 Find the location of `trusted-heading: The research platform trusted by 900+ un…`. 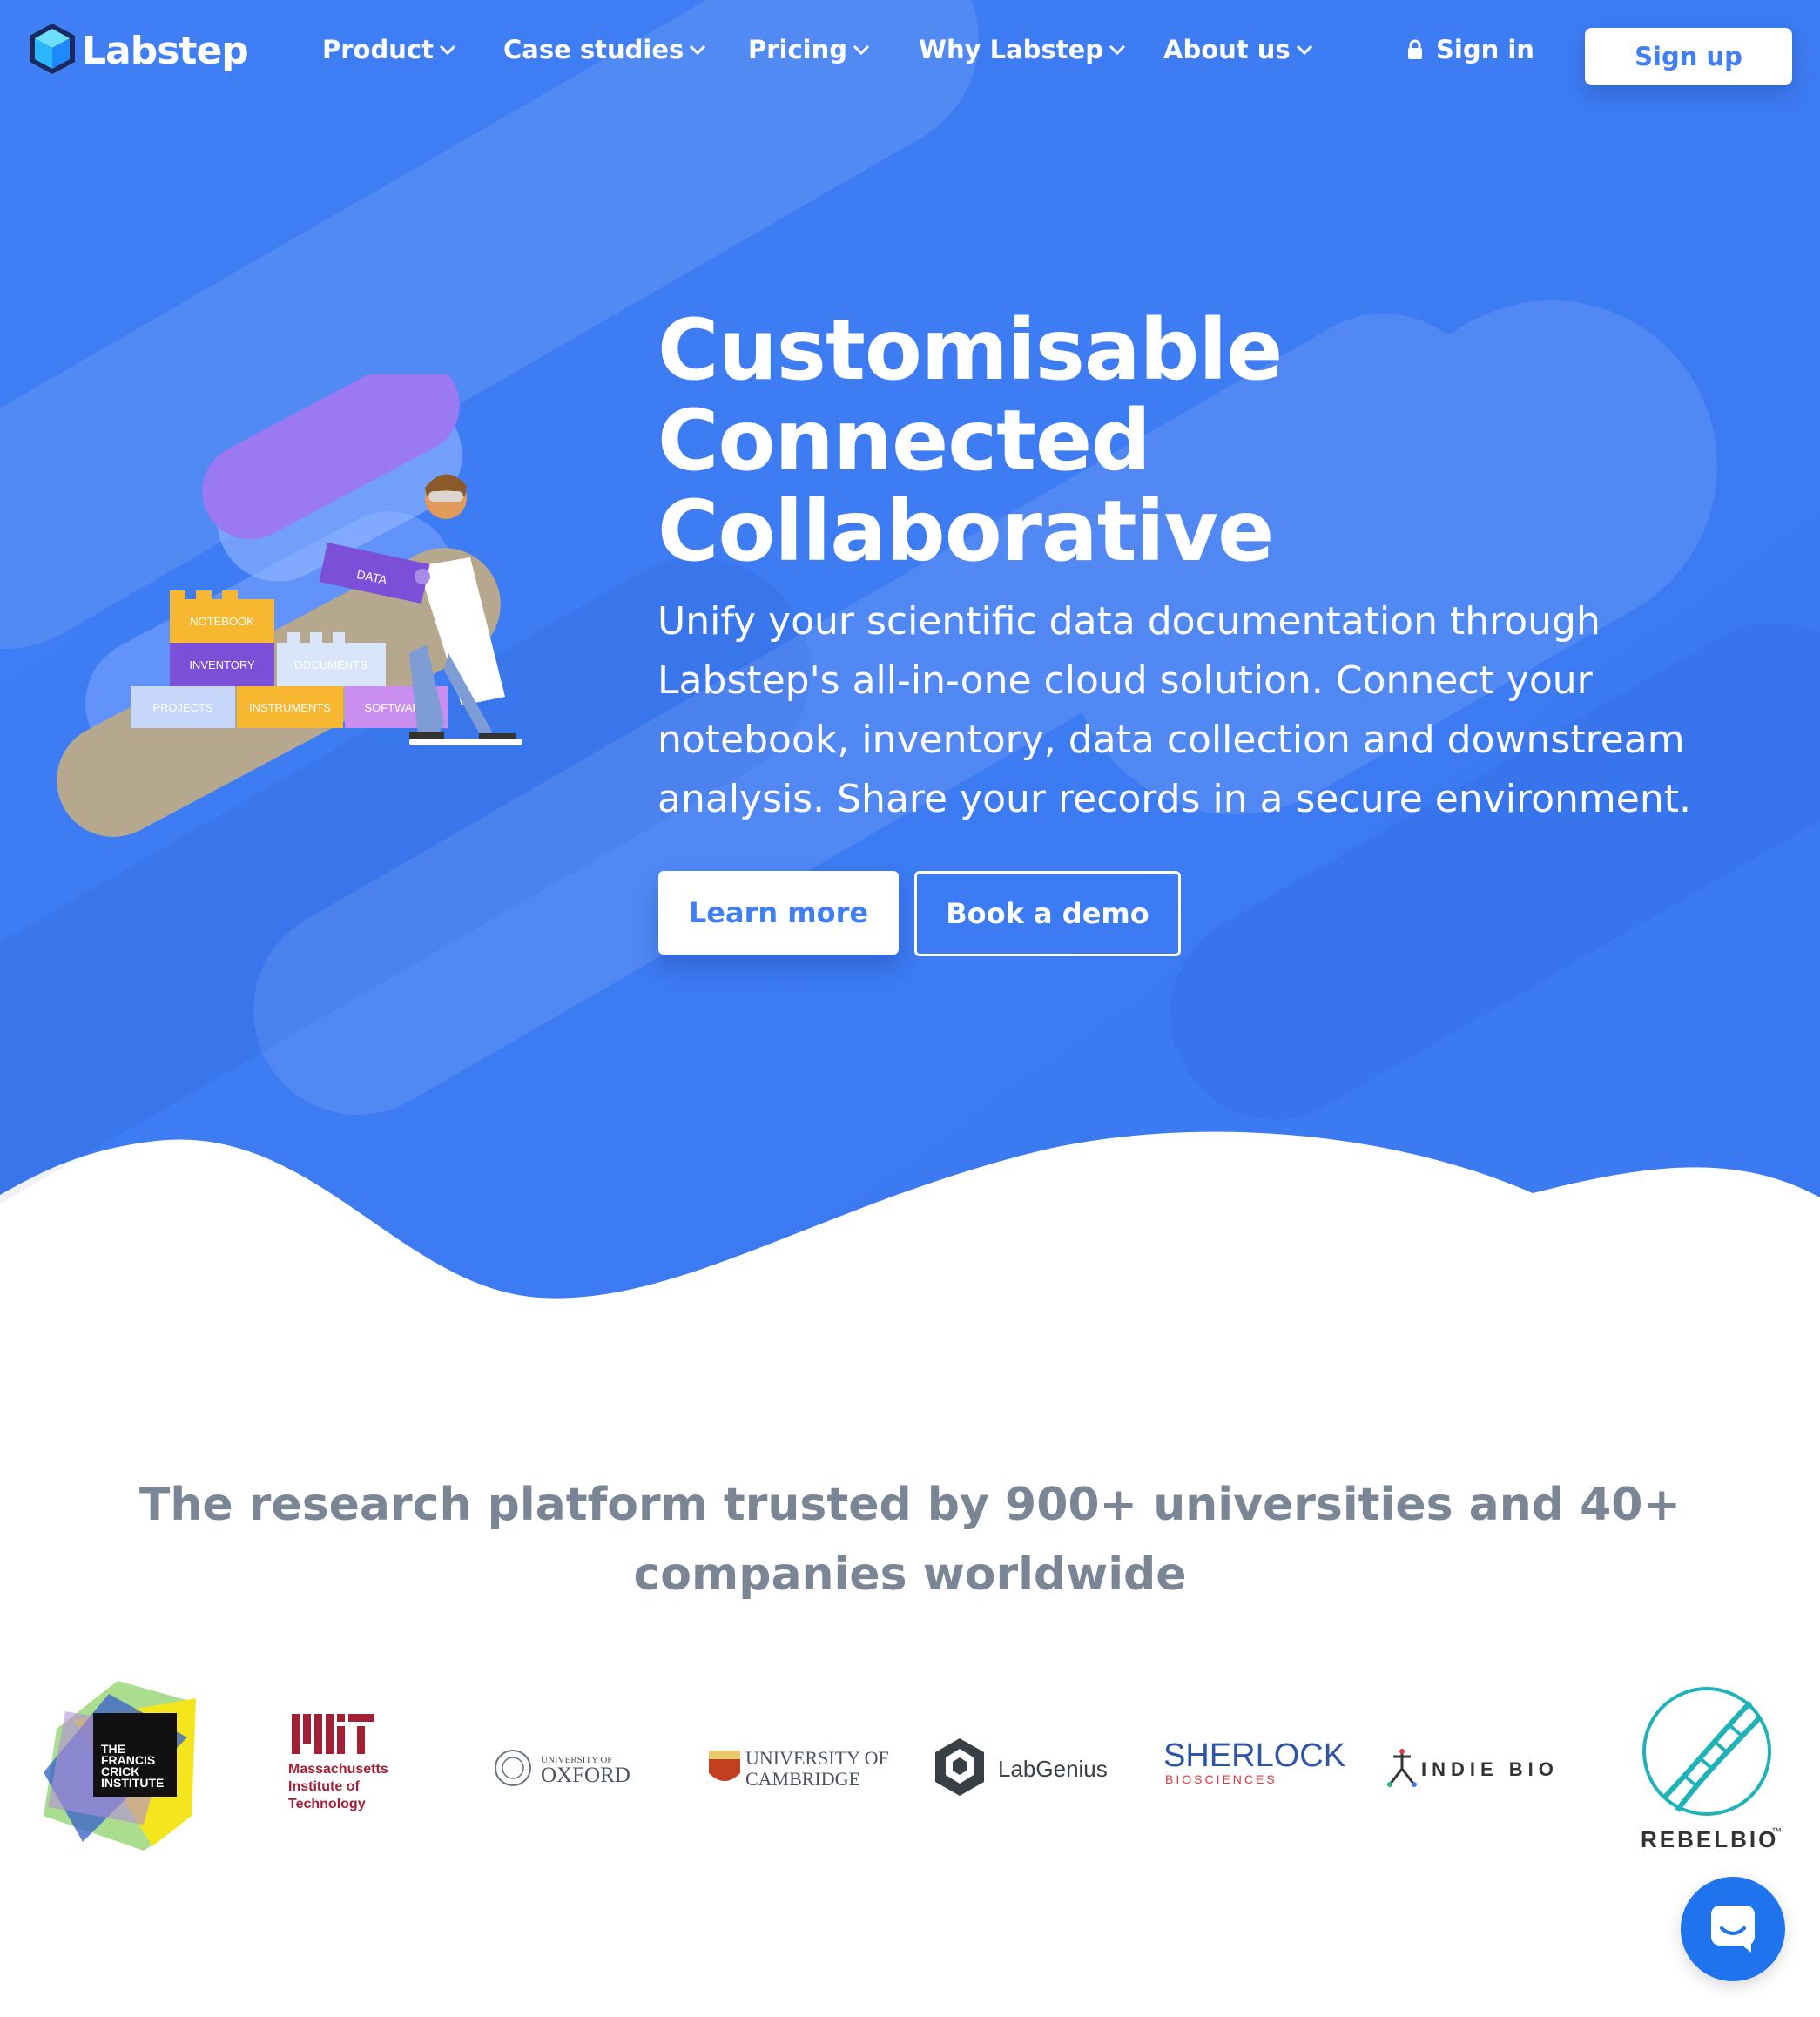

trusted-heading: The research platform trusted by 900+ un… is located at coordinates (910, 1540).